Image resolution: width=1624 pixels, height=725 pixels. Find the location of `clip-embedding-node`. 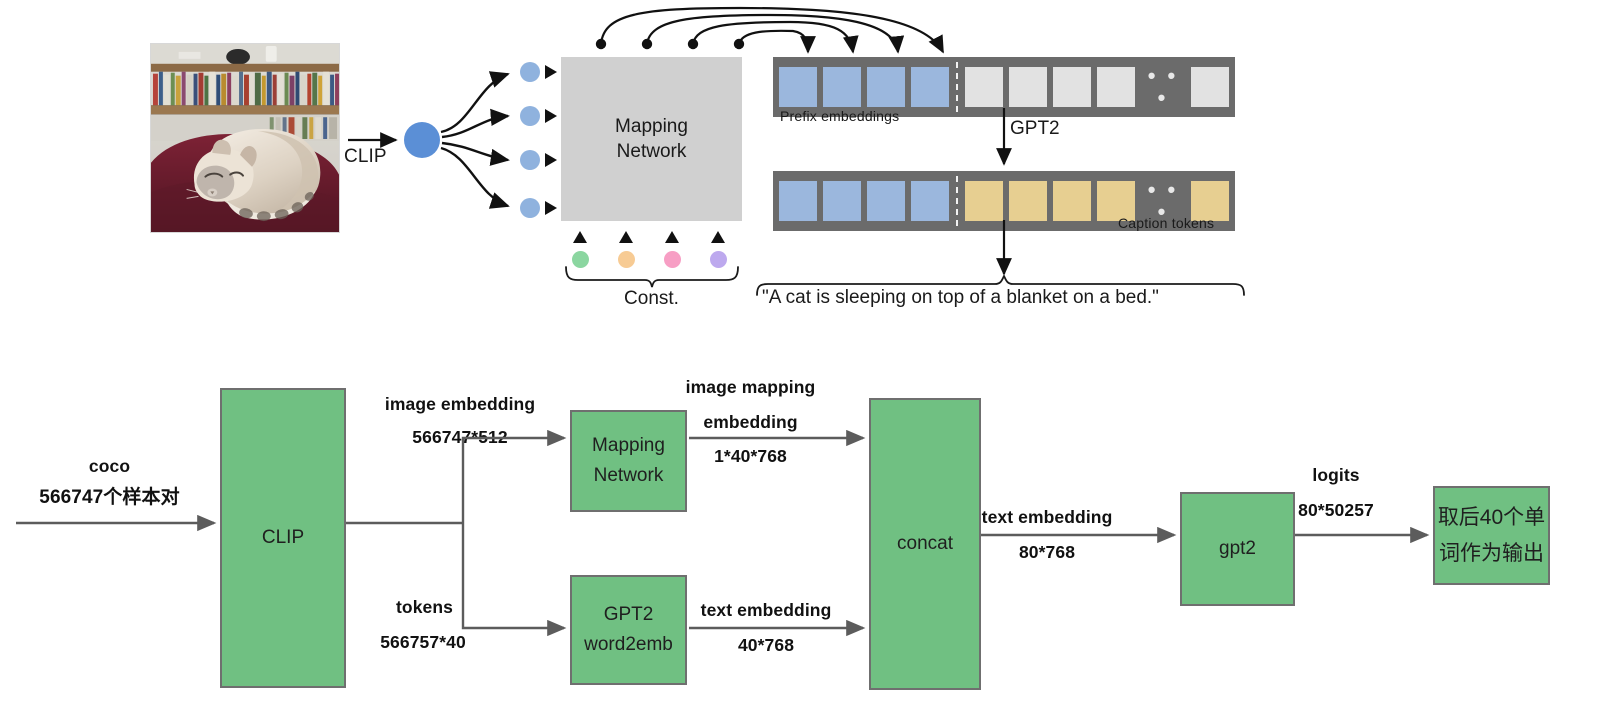

clip-embedding-node is located at coordinates (422, 140).